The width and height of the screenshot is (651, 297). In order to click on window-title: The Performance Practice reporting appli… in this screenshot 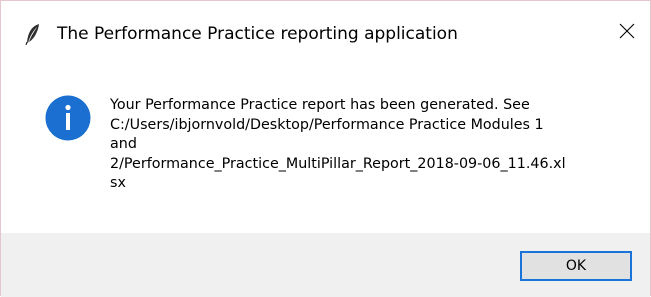, I will do `click(257, 34)`.